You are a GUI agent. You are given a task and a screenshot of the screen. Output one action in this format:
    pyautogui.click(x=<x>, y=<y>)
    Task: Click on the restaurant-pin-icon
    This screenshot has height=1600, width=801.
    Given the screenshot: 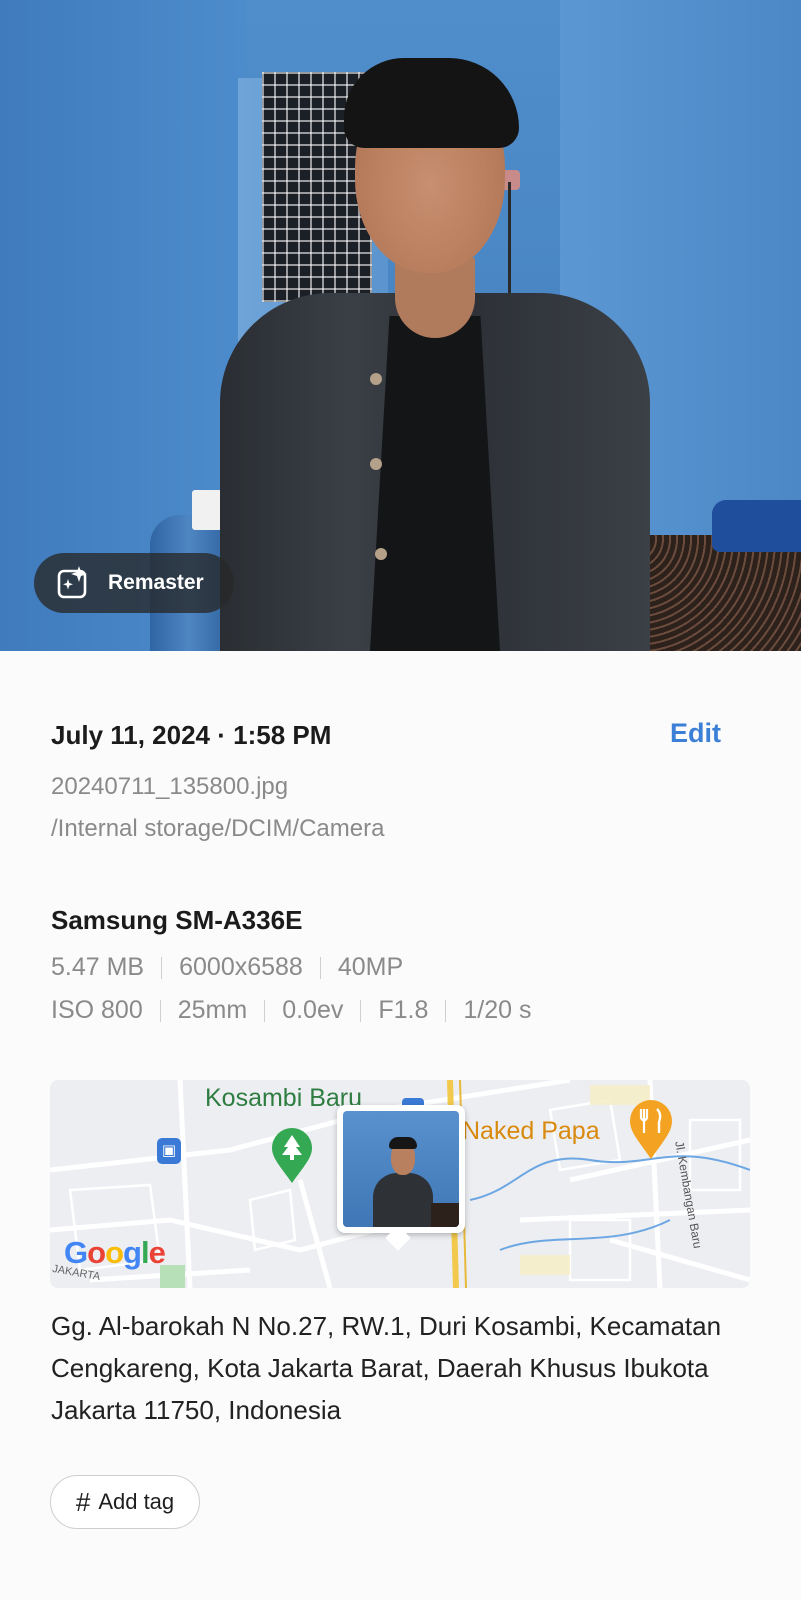 What is the action you would take?
    pyautogui.click(x=651, y=1129)
    